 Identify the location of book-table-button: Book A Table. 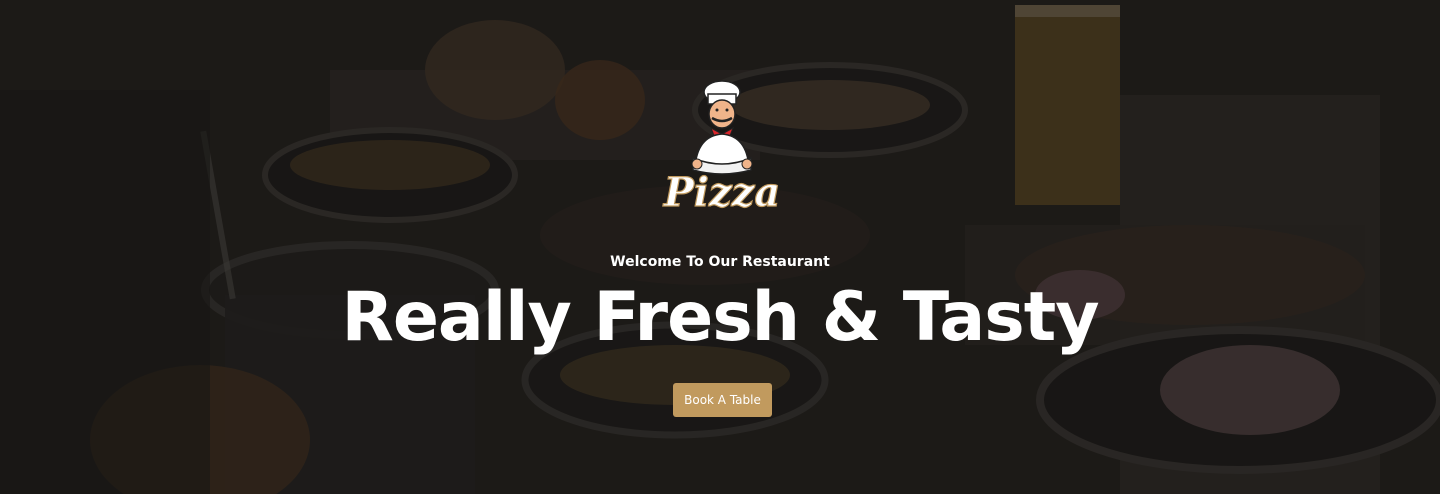
(722, 400).